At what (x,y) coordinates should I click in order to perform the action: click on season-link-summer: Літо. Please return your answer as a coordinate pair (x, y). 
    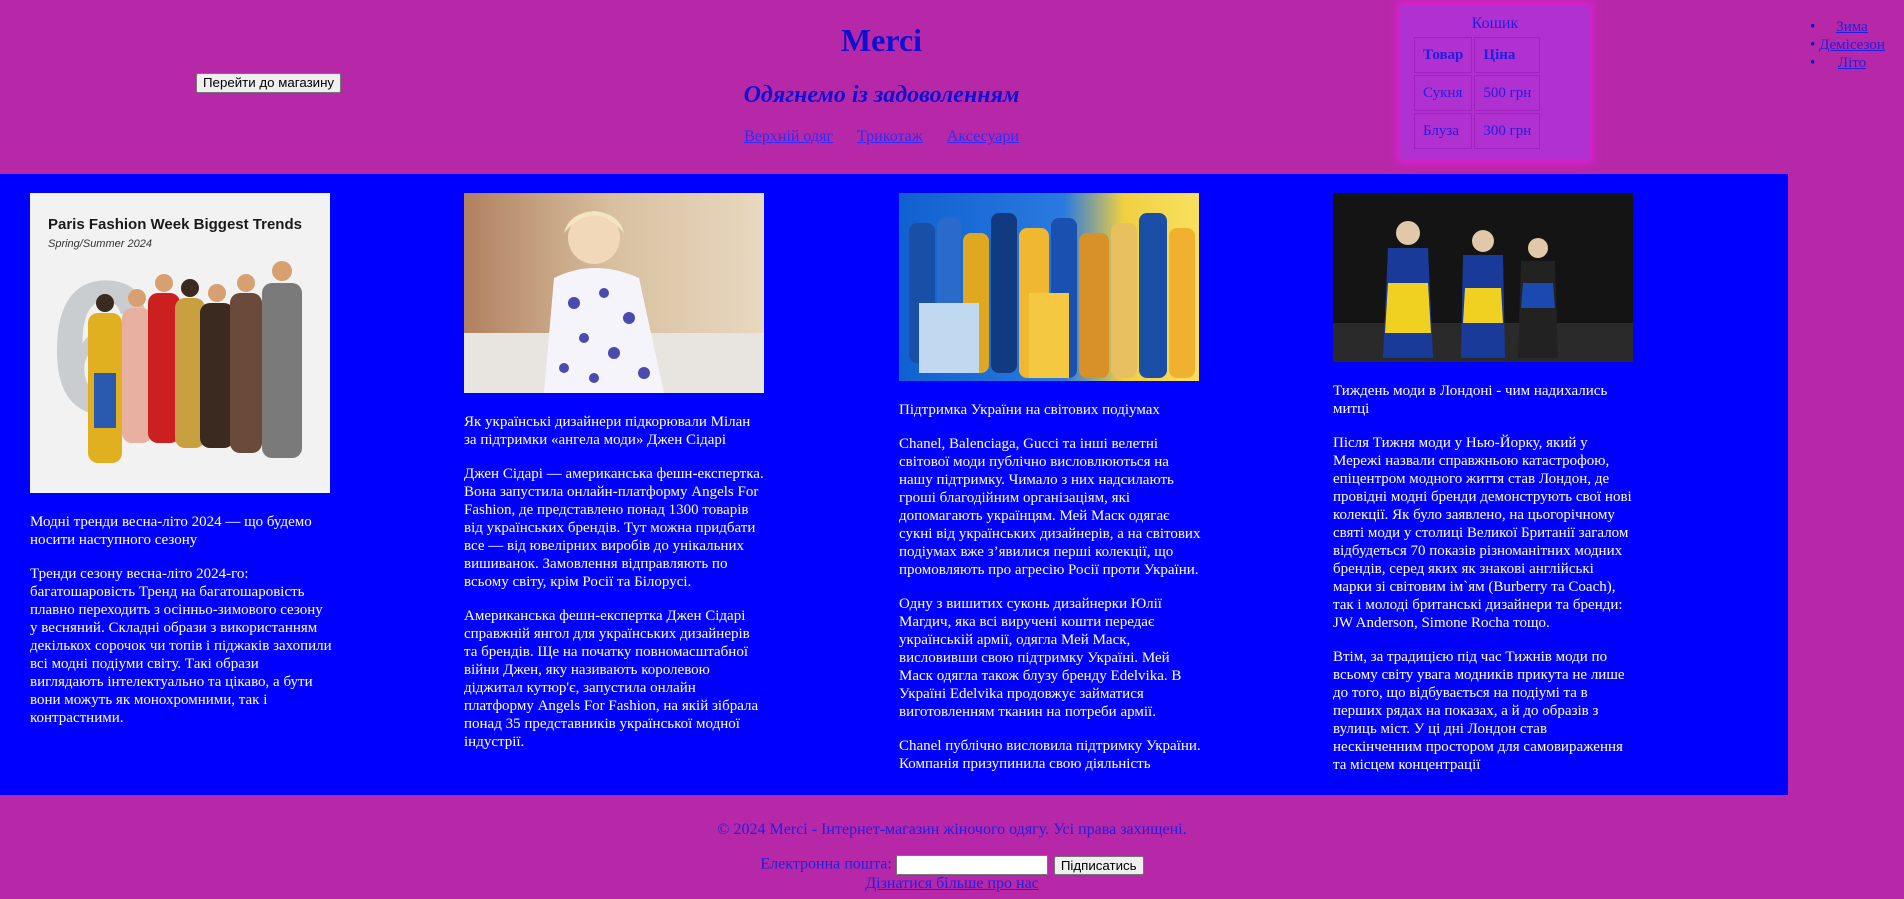
    Looking at the image, I should click on (1852, 63).